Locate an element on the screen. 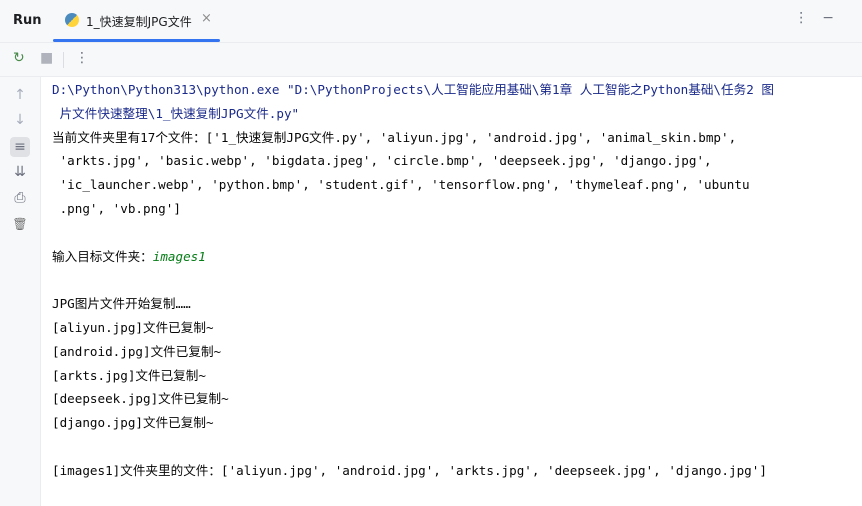 The image size is (862, 506). prompt: 输入目标文件夹： is located at coordinates (102, 256).